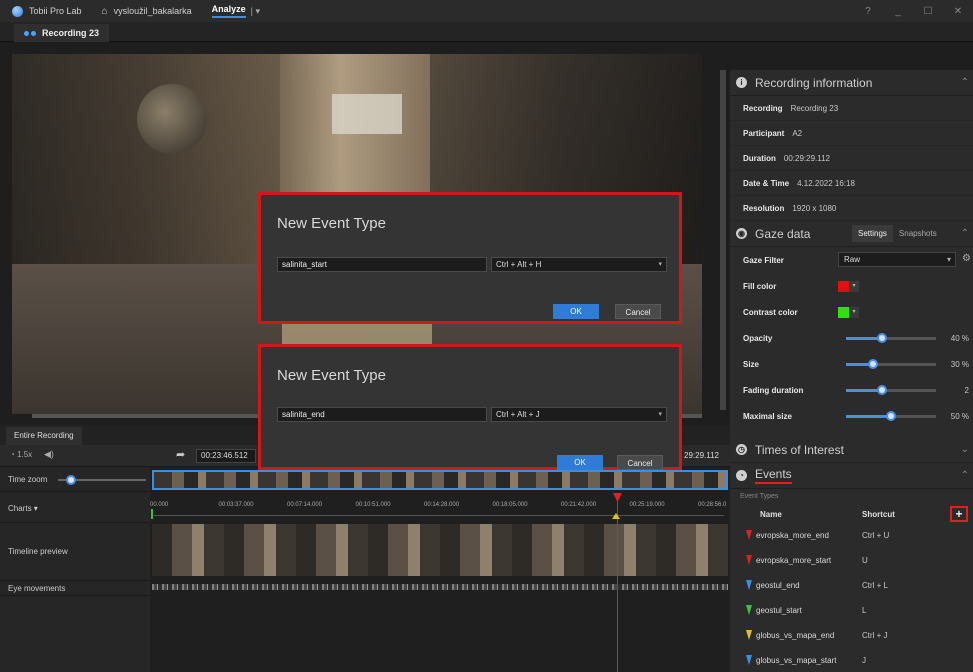 Image resolution: width=973 pixels, height=672 pixels. What do you see at coordinates (766, 183) in the screenshot?
I see `info-key: Date & Time` at bounding box center [766, 183].